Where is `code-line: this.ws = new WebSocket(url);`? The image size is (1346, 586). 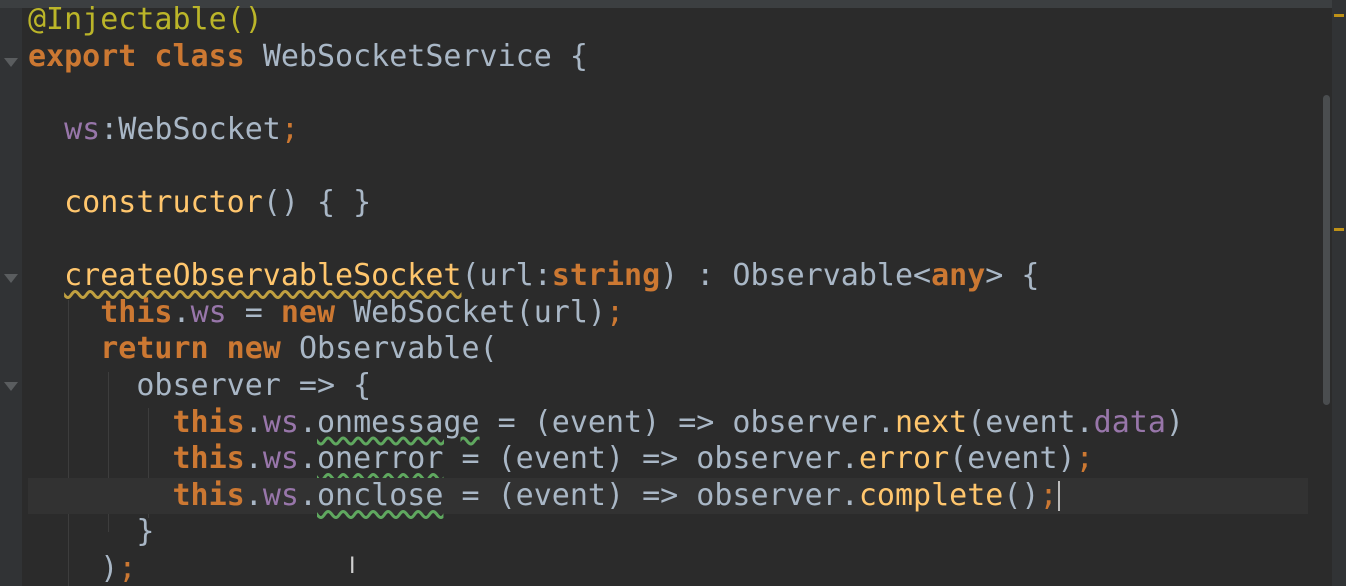
code-line: this.ws = new WebSocket(url); is located at coordinates (326, 313).